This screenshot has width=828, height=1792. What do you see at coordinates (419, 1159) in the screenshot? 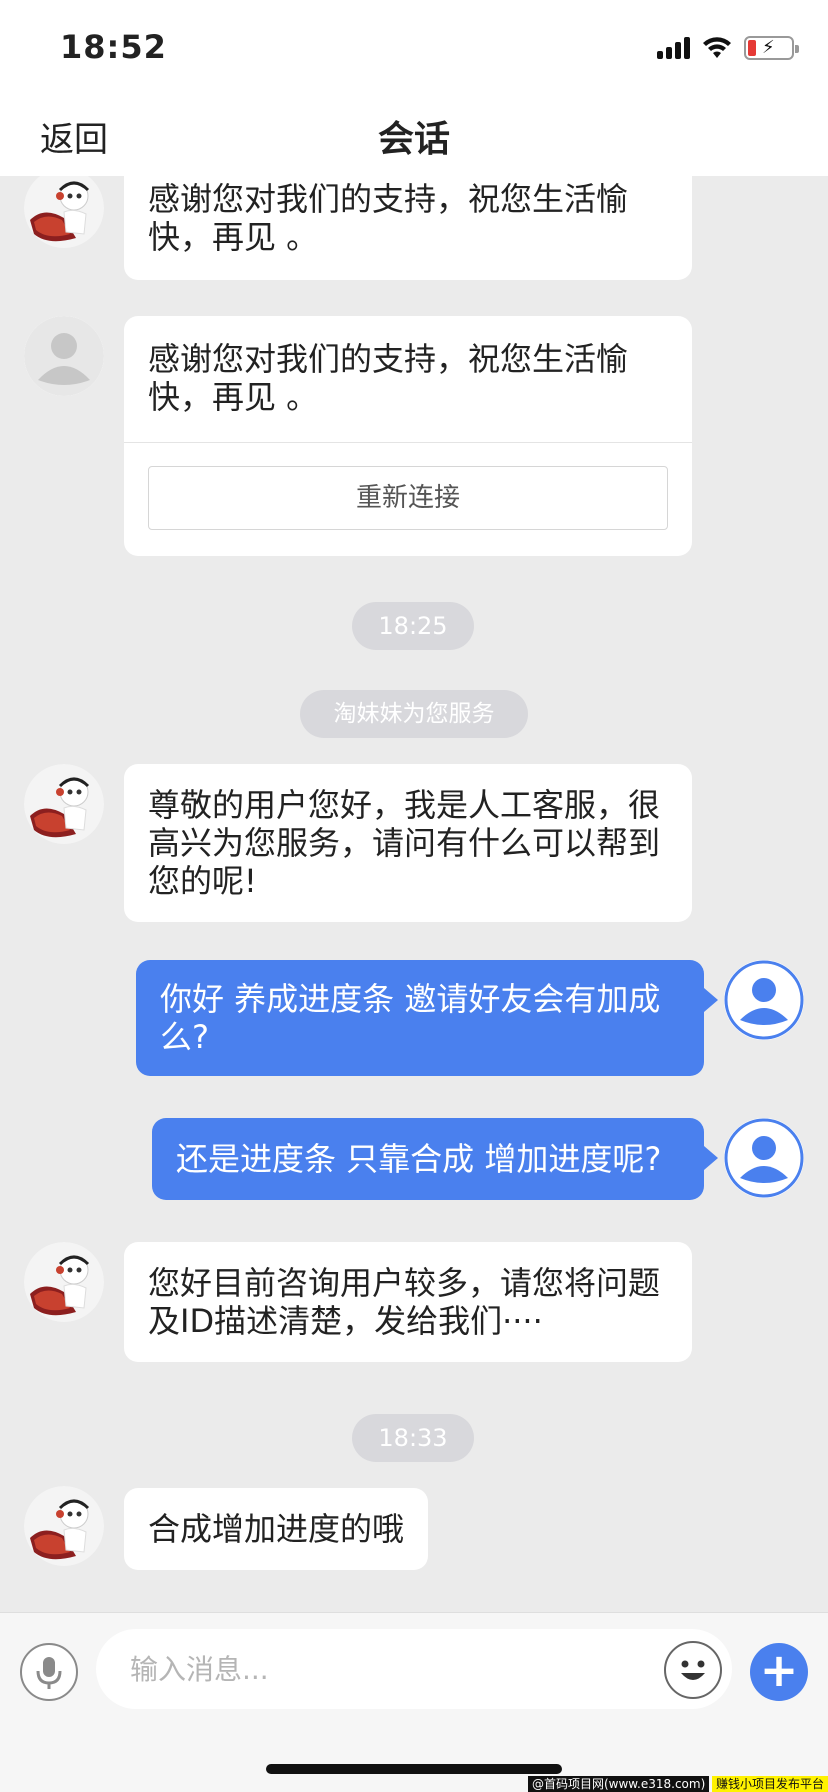
I see `message-text: 还是进度条 只靠合成 增加进度呢?` at bounding box center [419, 1159].